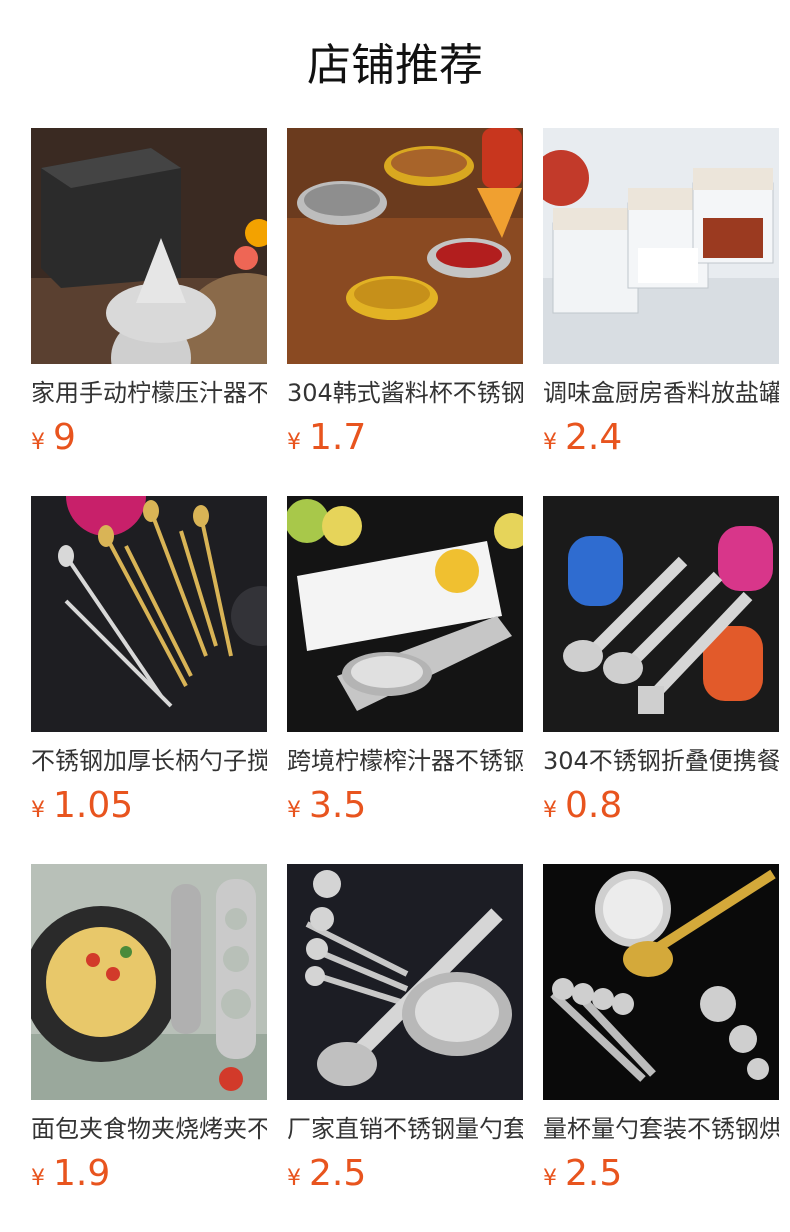 This screenshot has height=1232, width=790. What do you see at coordinates (661, 761) in the screenshot?
I see `product-name: 304不锈钢折叠便携餐具` at bounding box center [661, 761].